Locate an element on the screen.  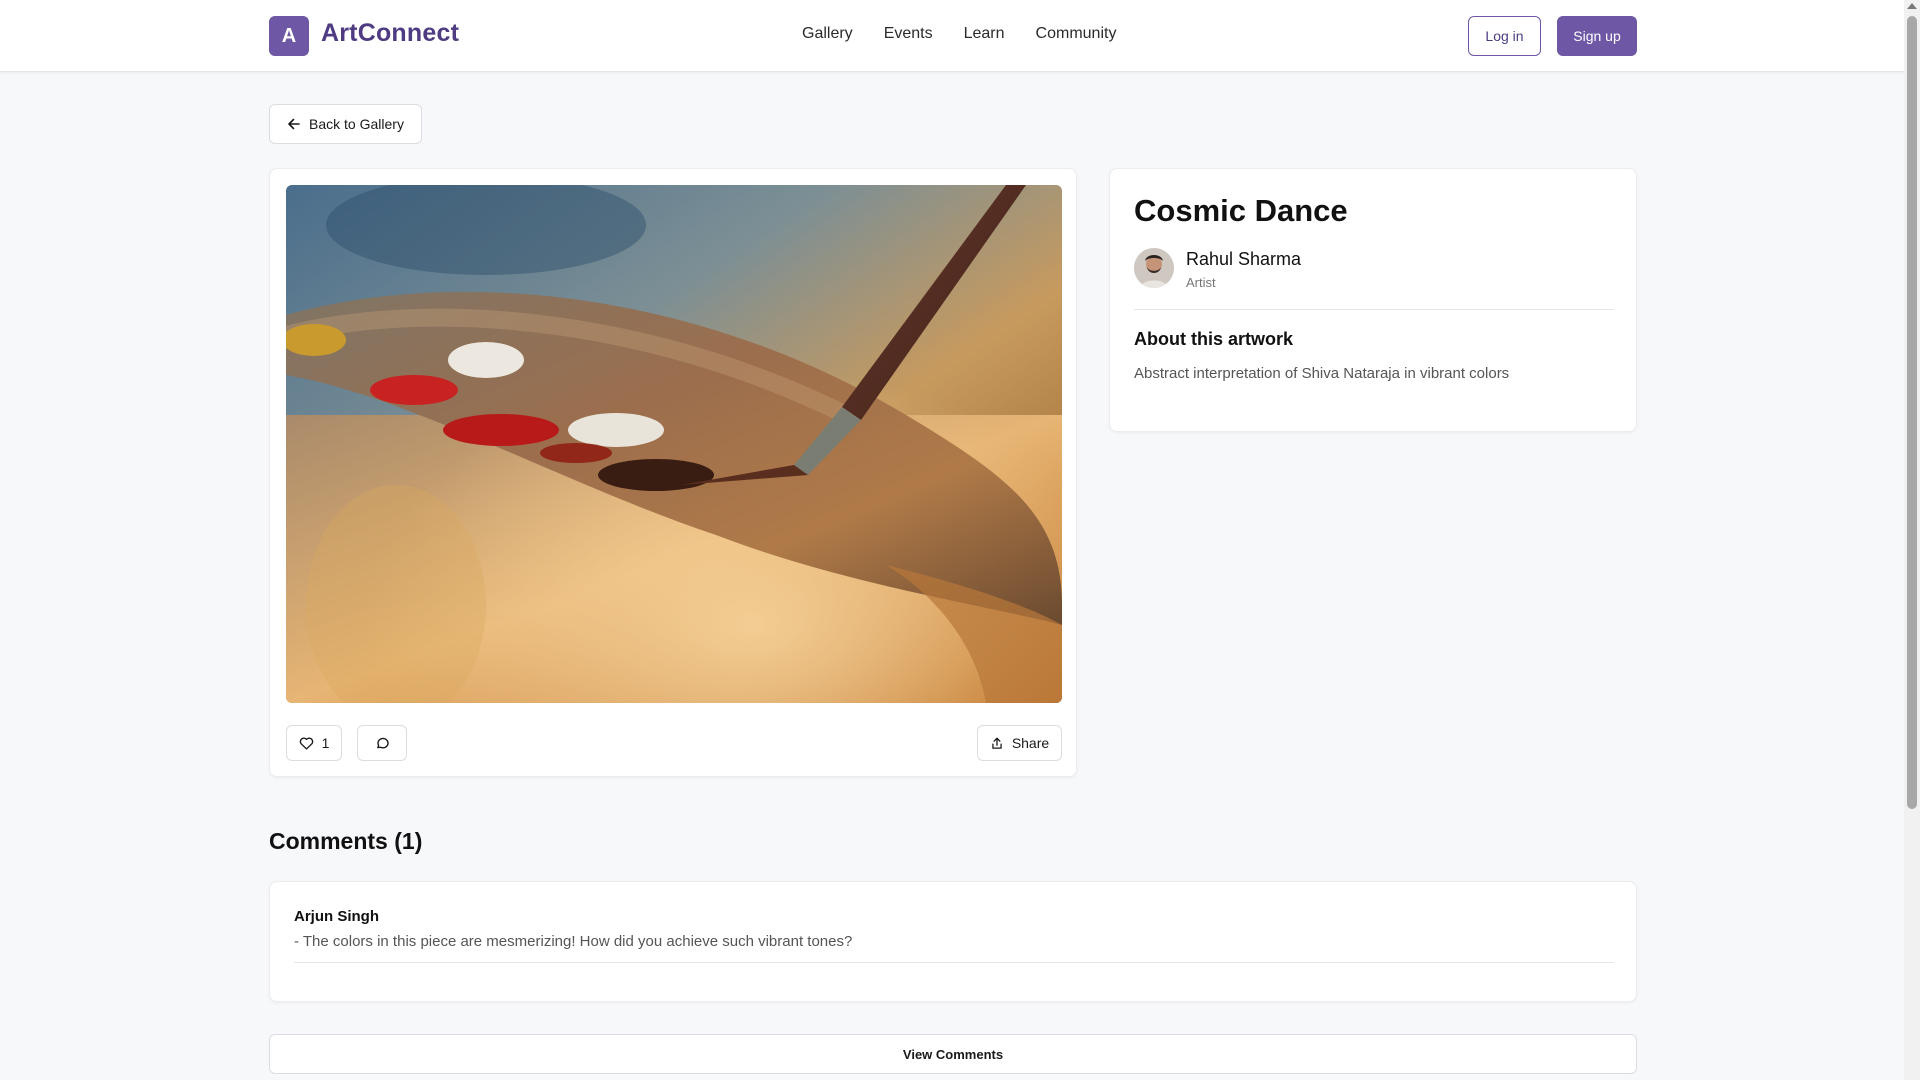
scrollbar-thumb is located at coordinates (1912, 412).